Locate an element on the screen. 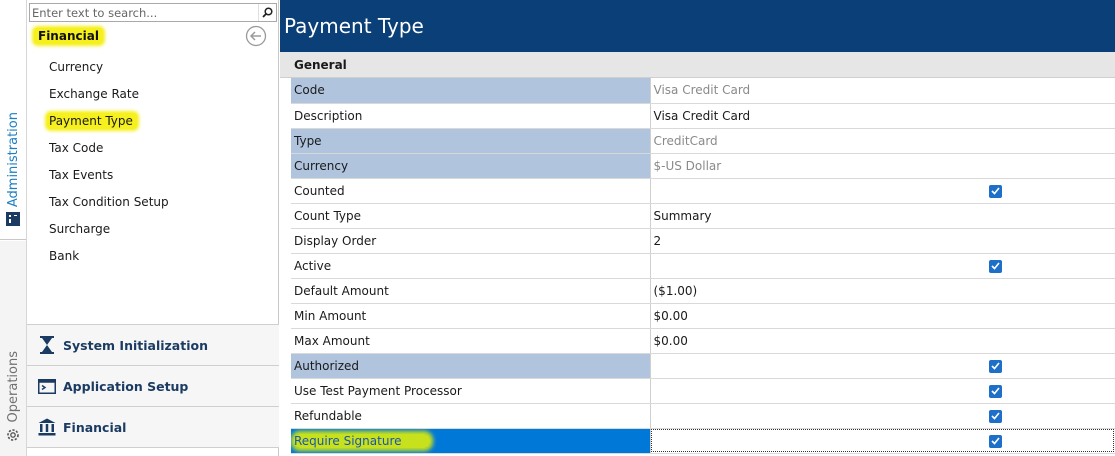 The width and height of the screenshot is (1115, 456). group-financial: Financial is located at coordinates (153, 427).